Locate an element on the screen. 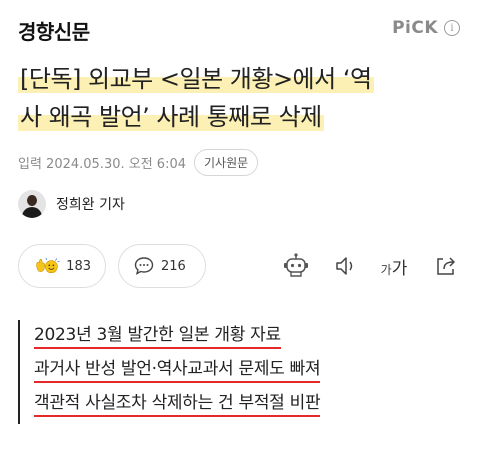  font-size-icon: 가가 is located at coordinates (394, 268).